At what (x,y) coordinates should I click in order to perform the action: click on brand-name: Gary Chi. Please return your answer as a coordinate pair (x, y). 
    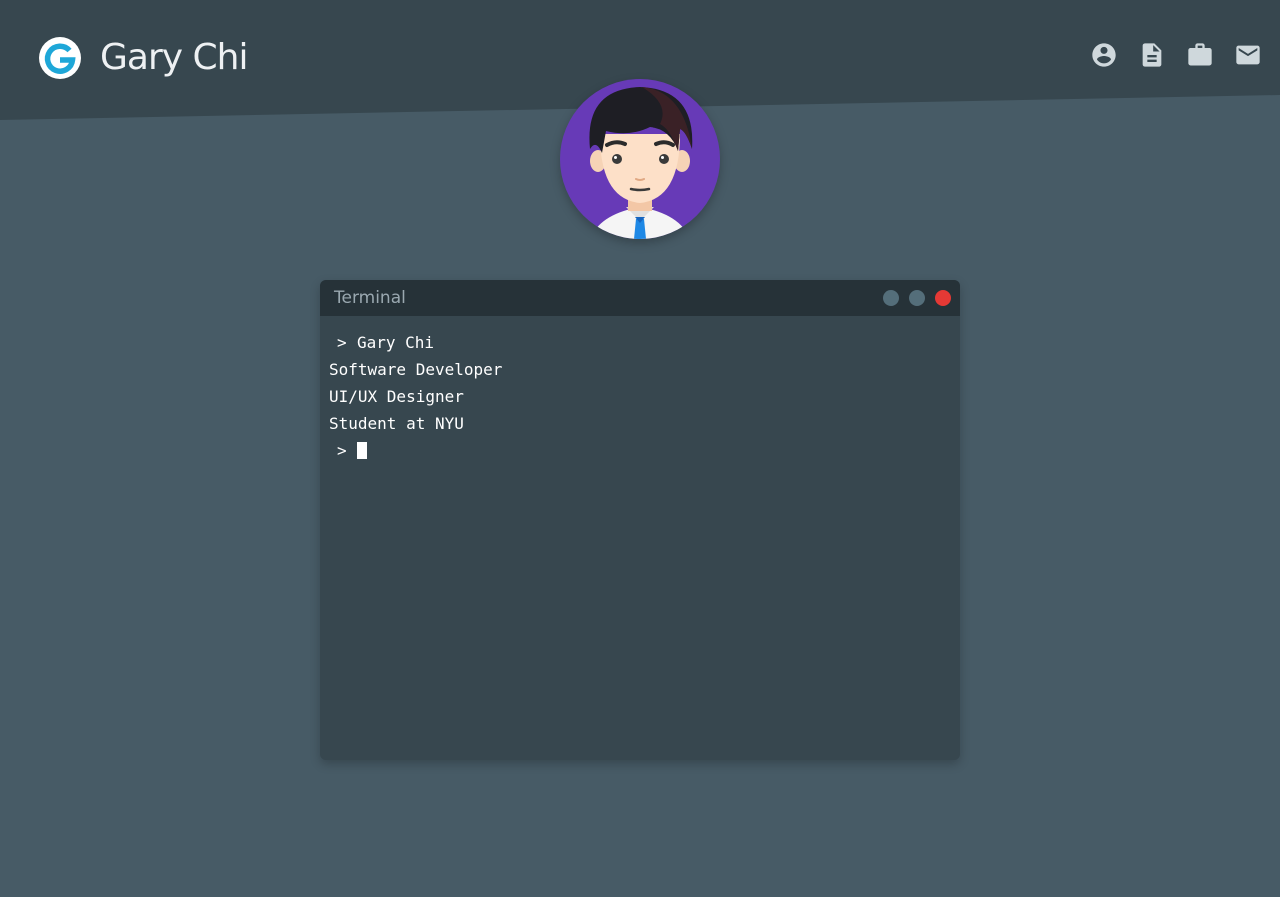
    Looking at the image, I should click on (174, 57).